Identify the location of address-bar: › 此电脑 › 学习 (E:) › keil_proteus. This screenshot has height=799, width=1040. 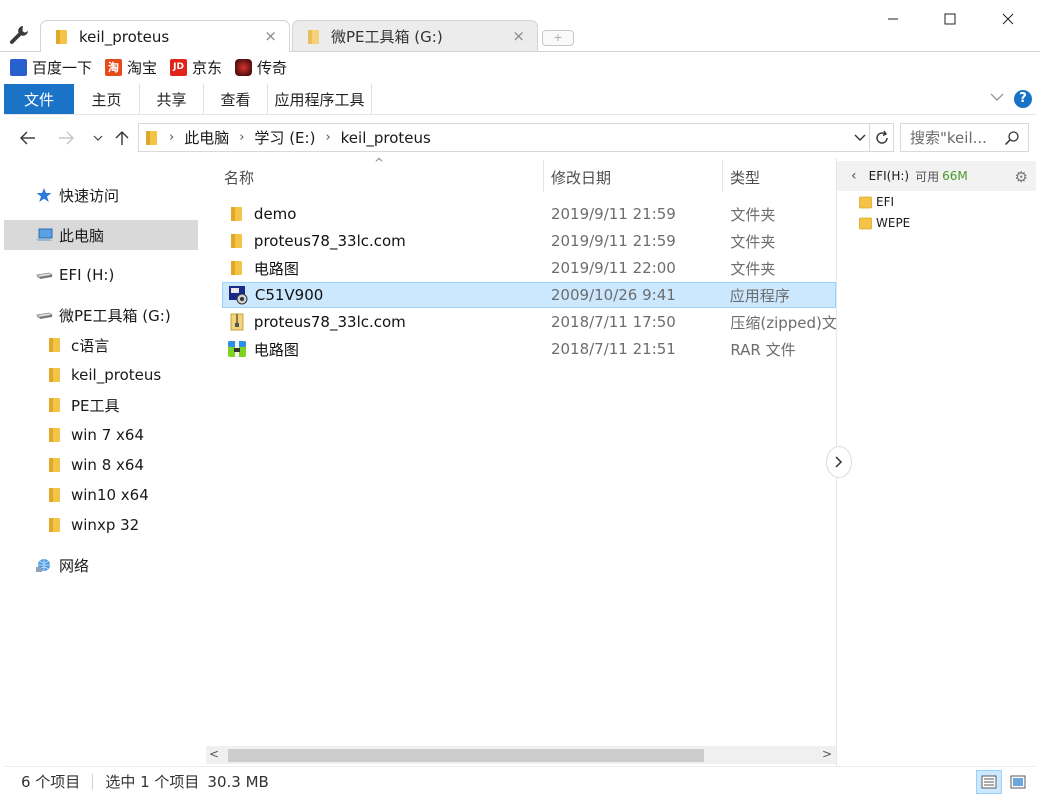
(504, 137).